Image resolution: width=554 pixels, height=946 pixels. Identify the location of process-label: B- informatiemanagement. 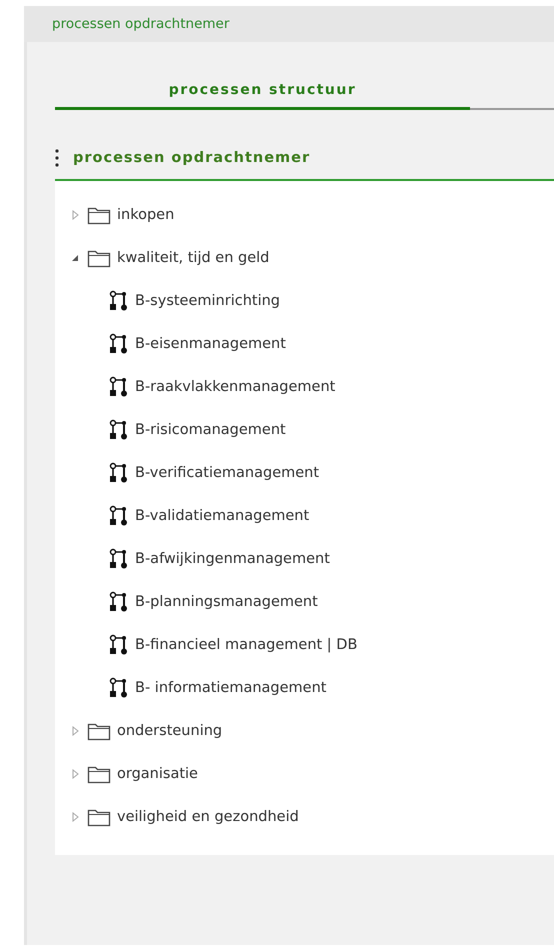
(230, 688).